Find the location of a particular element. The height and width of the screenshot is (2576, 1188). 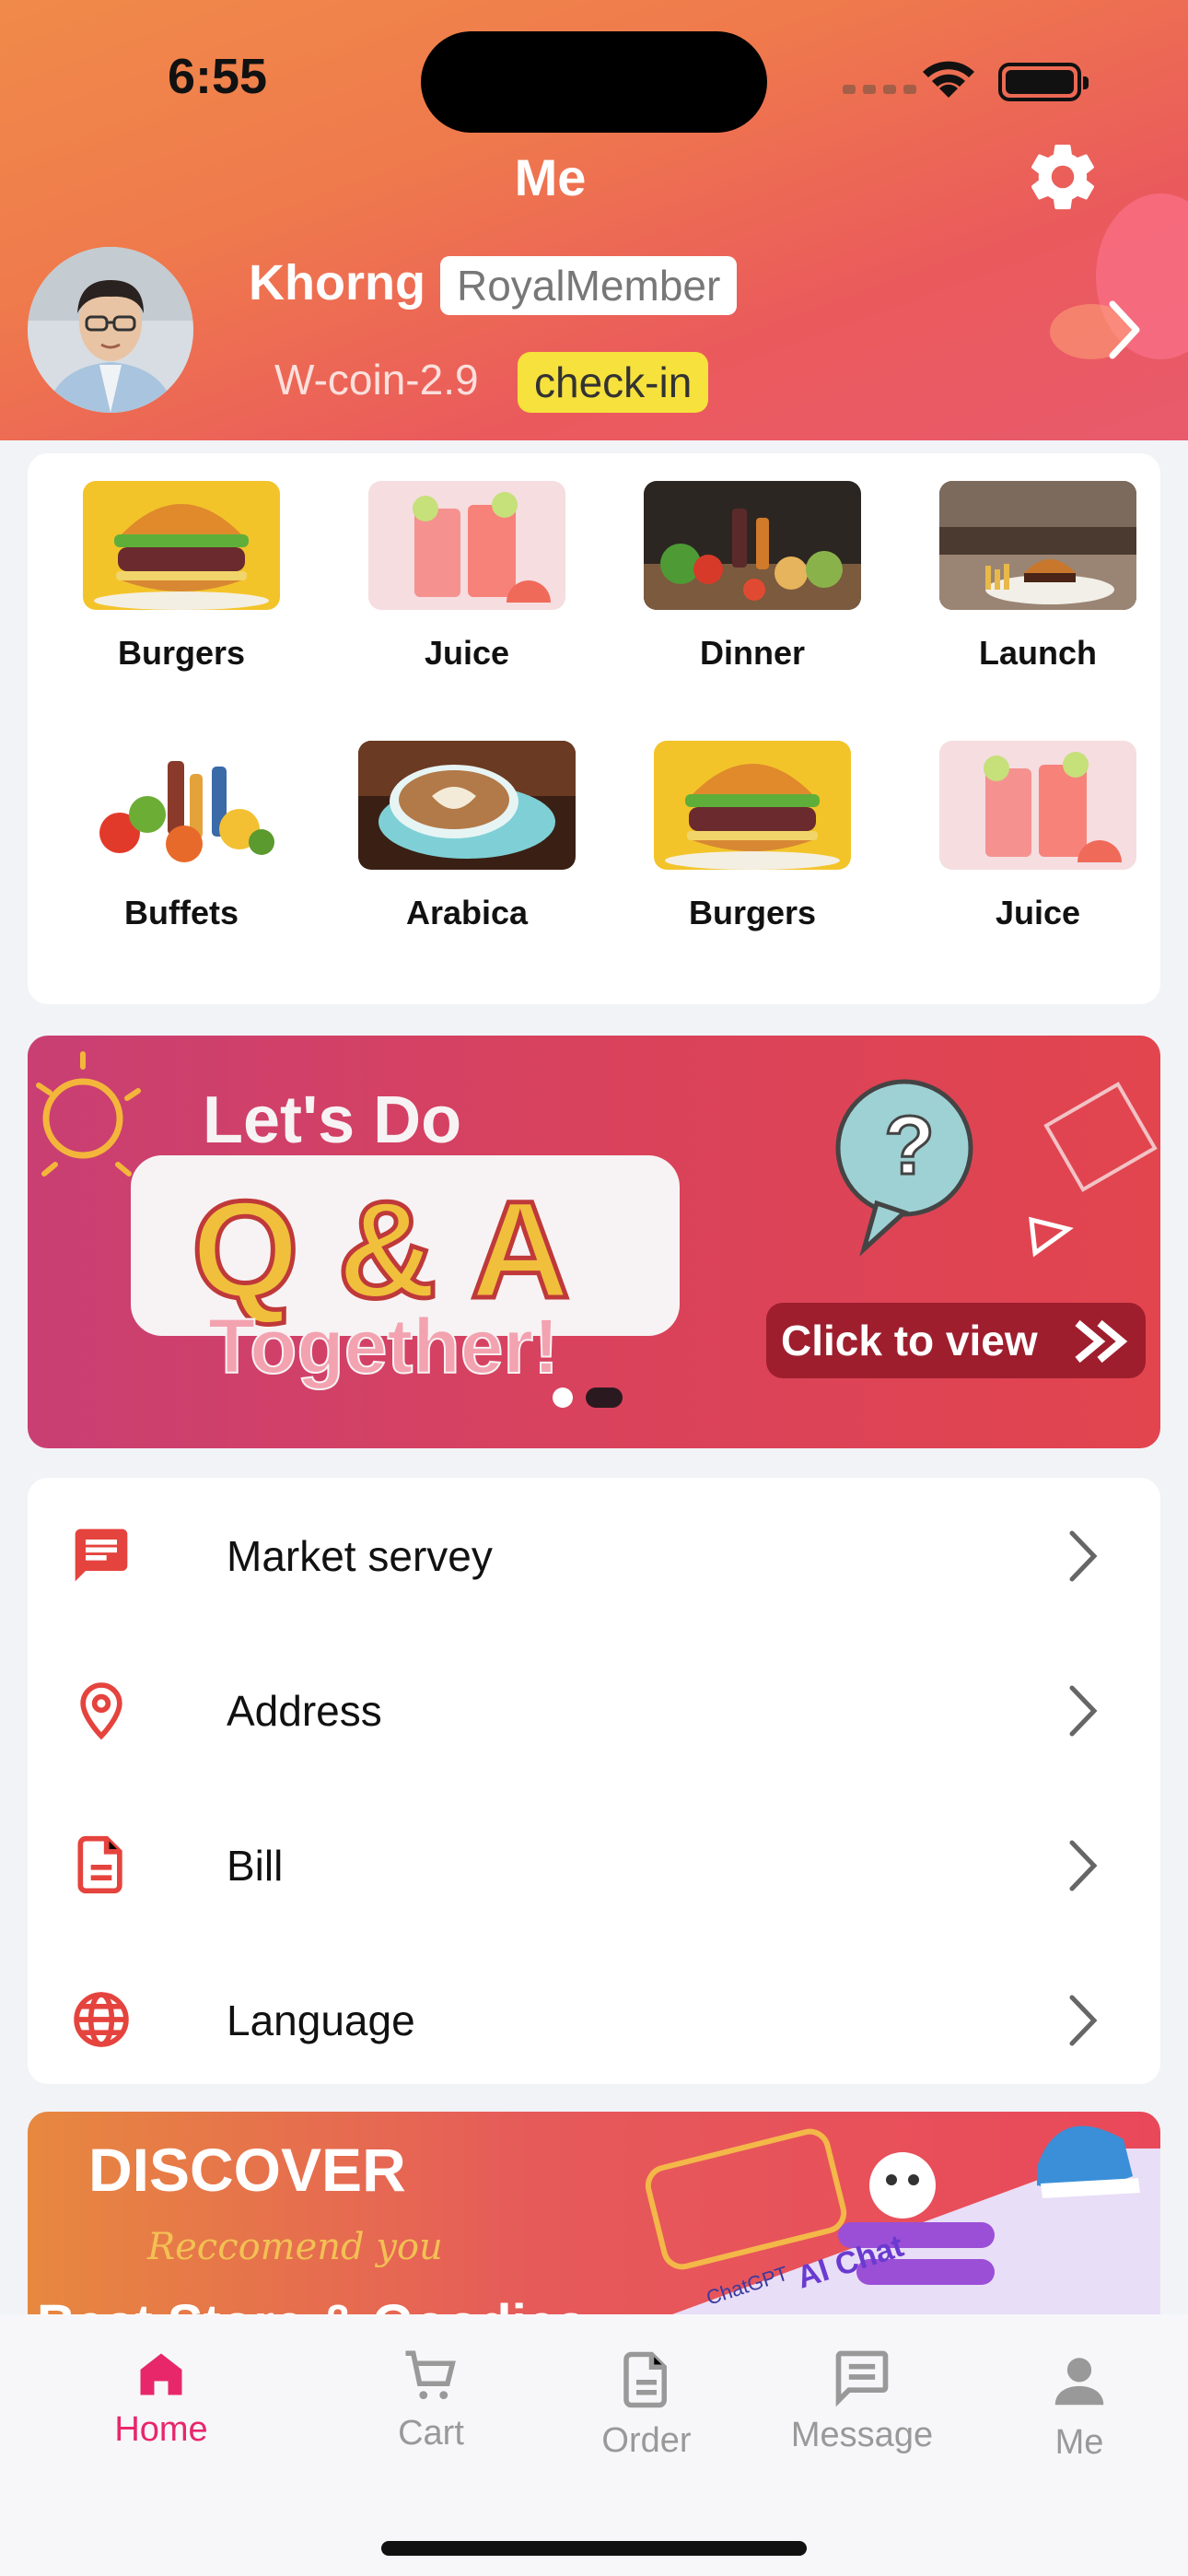

category-label: Buffets is located at coordinates (181, 912).